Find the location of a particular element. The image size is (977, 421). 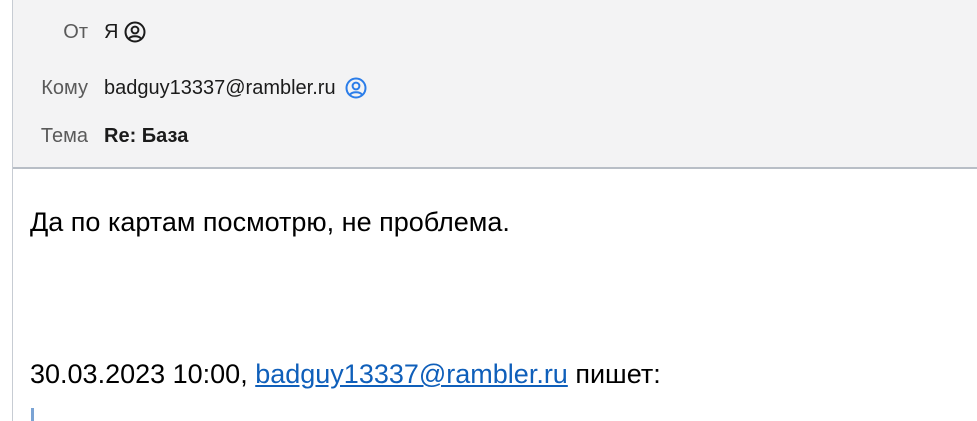

quote-sender-link: badguy13337@rambler.ru is located at coordinates (411, 374).